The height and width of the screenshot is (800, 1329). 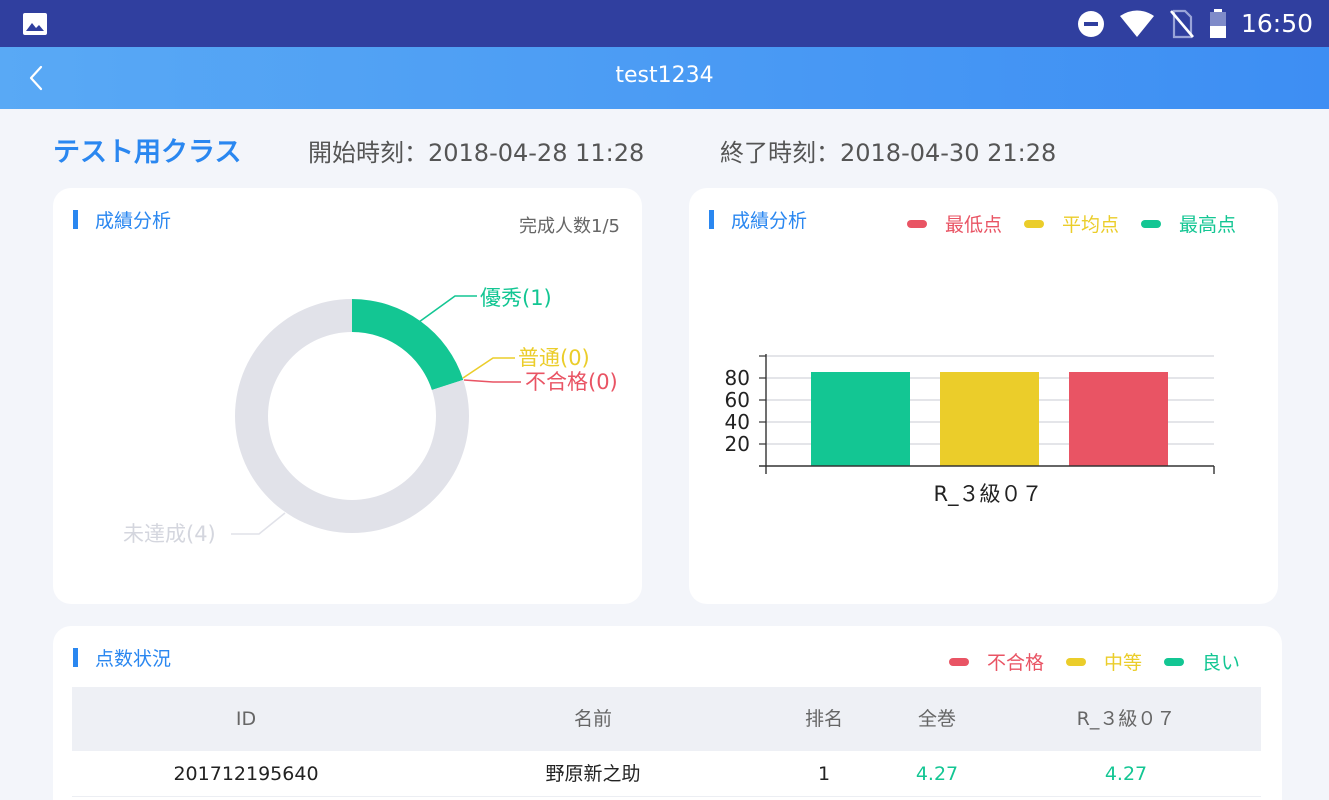 I want to click on status-bar: 16:50, so click(x=664, y=23).